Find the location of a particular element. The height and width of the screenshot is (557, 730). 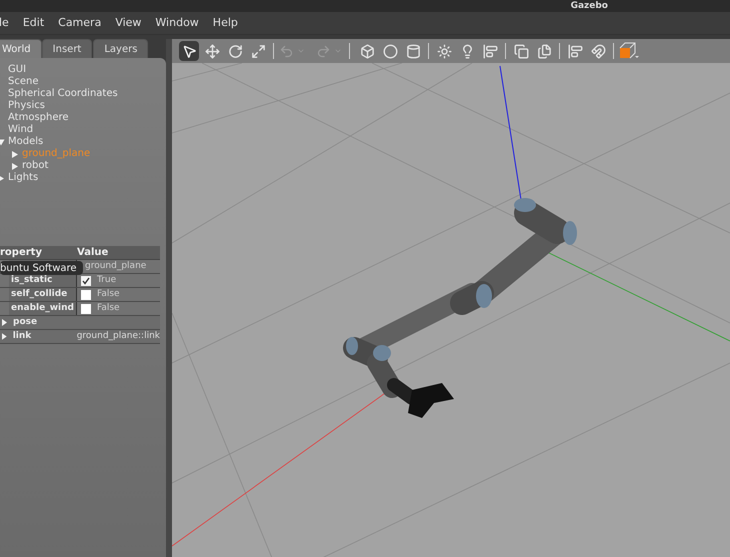

tree-item: Lights is located at coordinates (23, 178).